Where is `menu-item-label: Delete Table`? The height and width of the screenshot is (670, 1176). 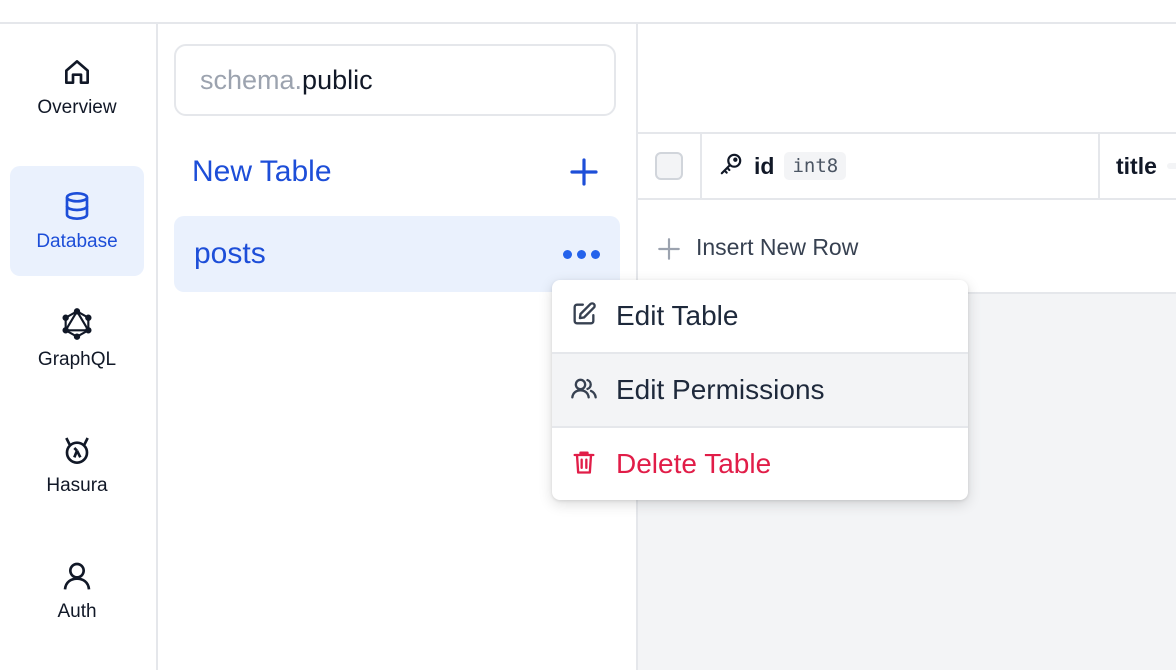
menu-item-label: Delete Table is located at coordinates (694, 463).